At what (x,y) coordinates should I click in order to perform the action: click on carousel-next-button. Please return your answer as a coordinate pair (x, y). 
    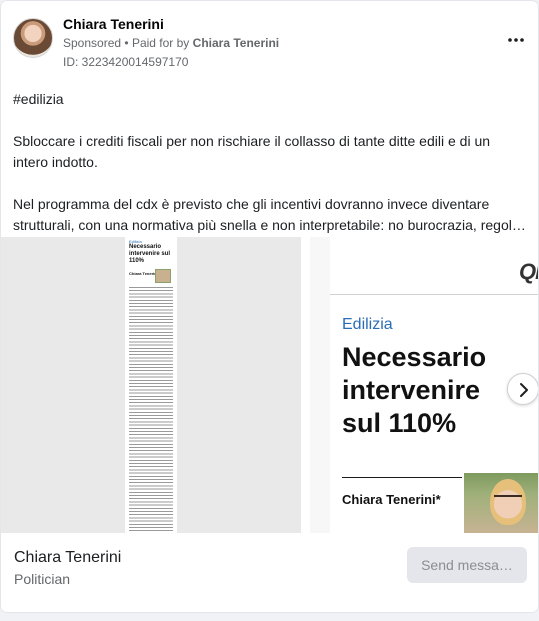
    Looking at the image, I should click on (522, 389).